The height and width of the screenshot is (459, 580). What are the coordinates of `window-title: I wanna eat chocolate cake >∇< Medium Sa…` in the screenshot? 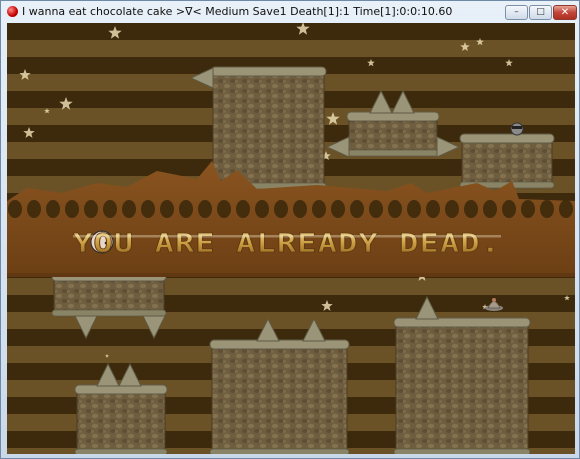 It's located at (237, 11).